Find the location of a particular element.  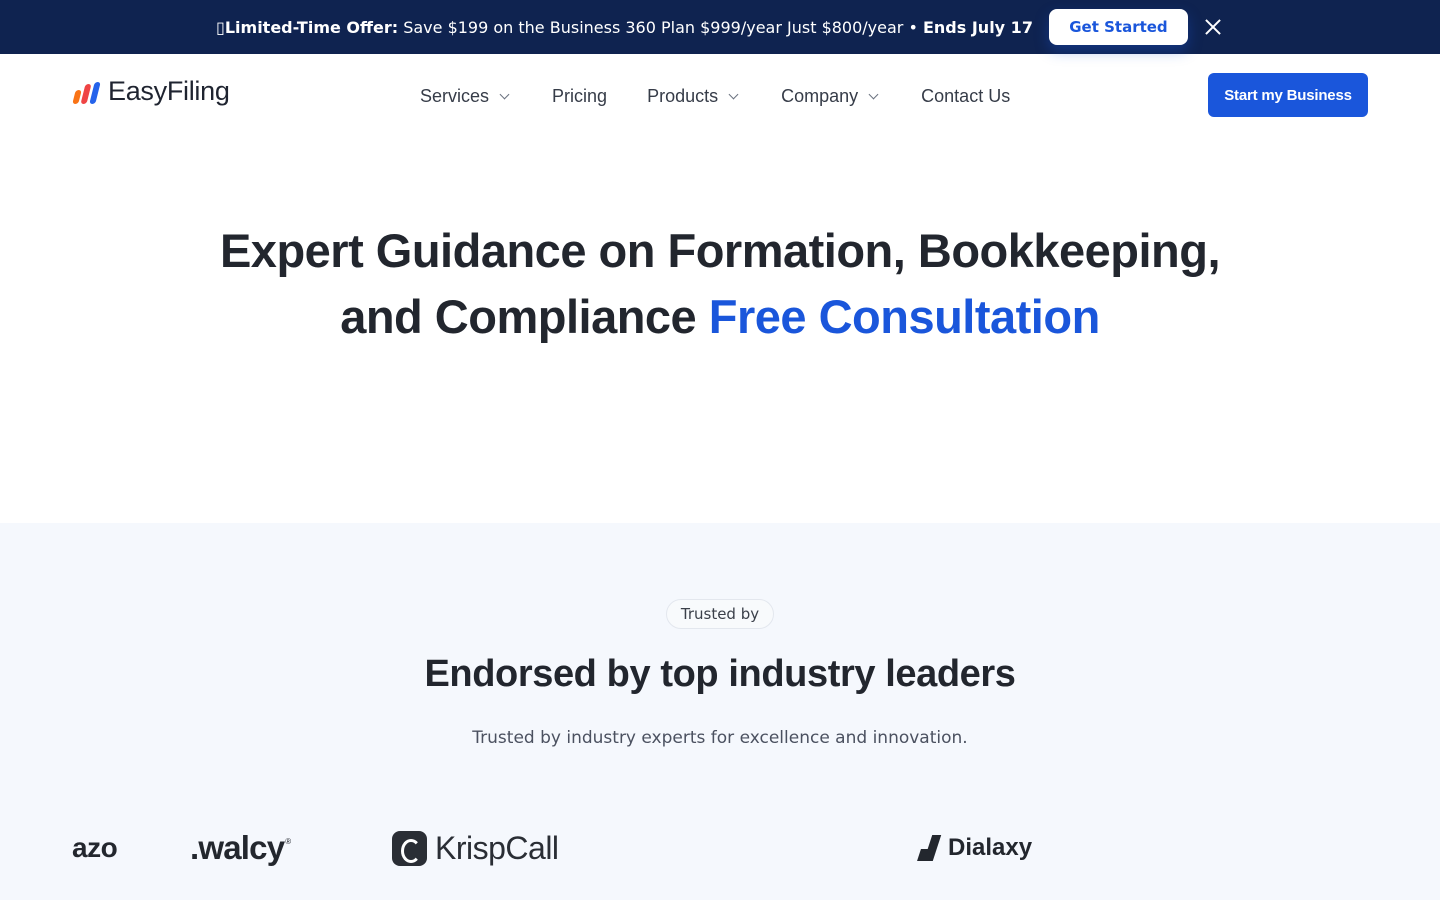

nav-contact: Contact Us is located at coordinates (965, 96).